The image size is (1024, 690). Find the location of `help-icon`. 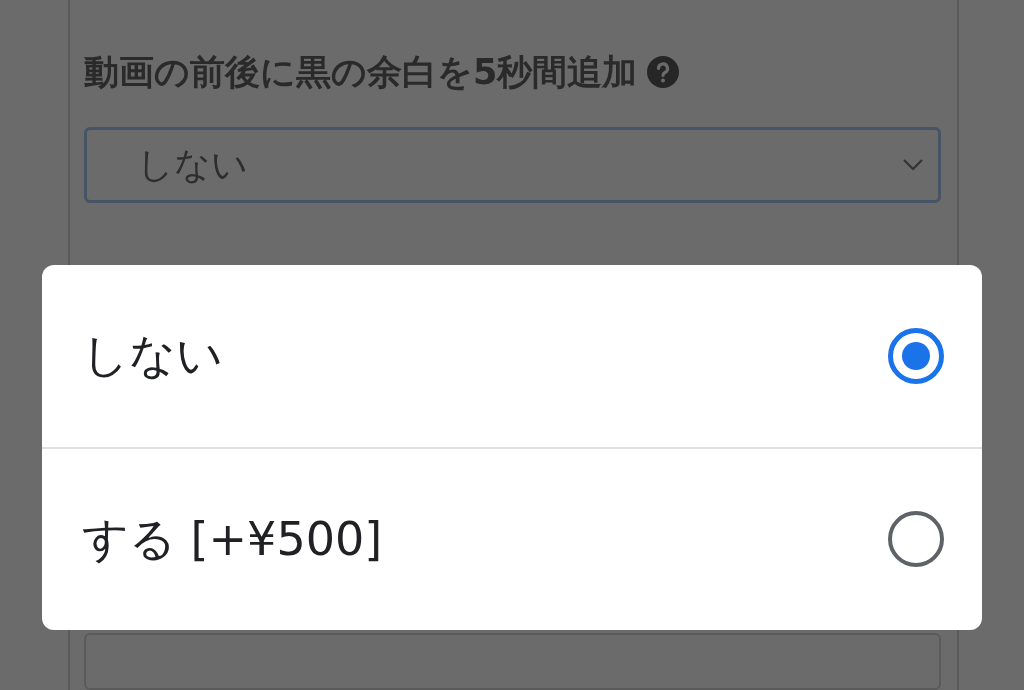

help-icon is located at coordinates (663, 72).